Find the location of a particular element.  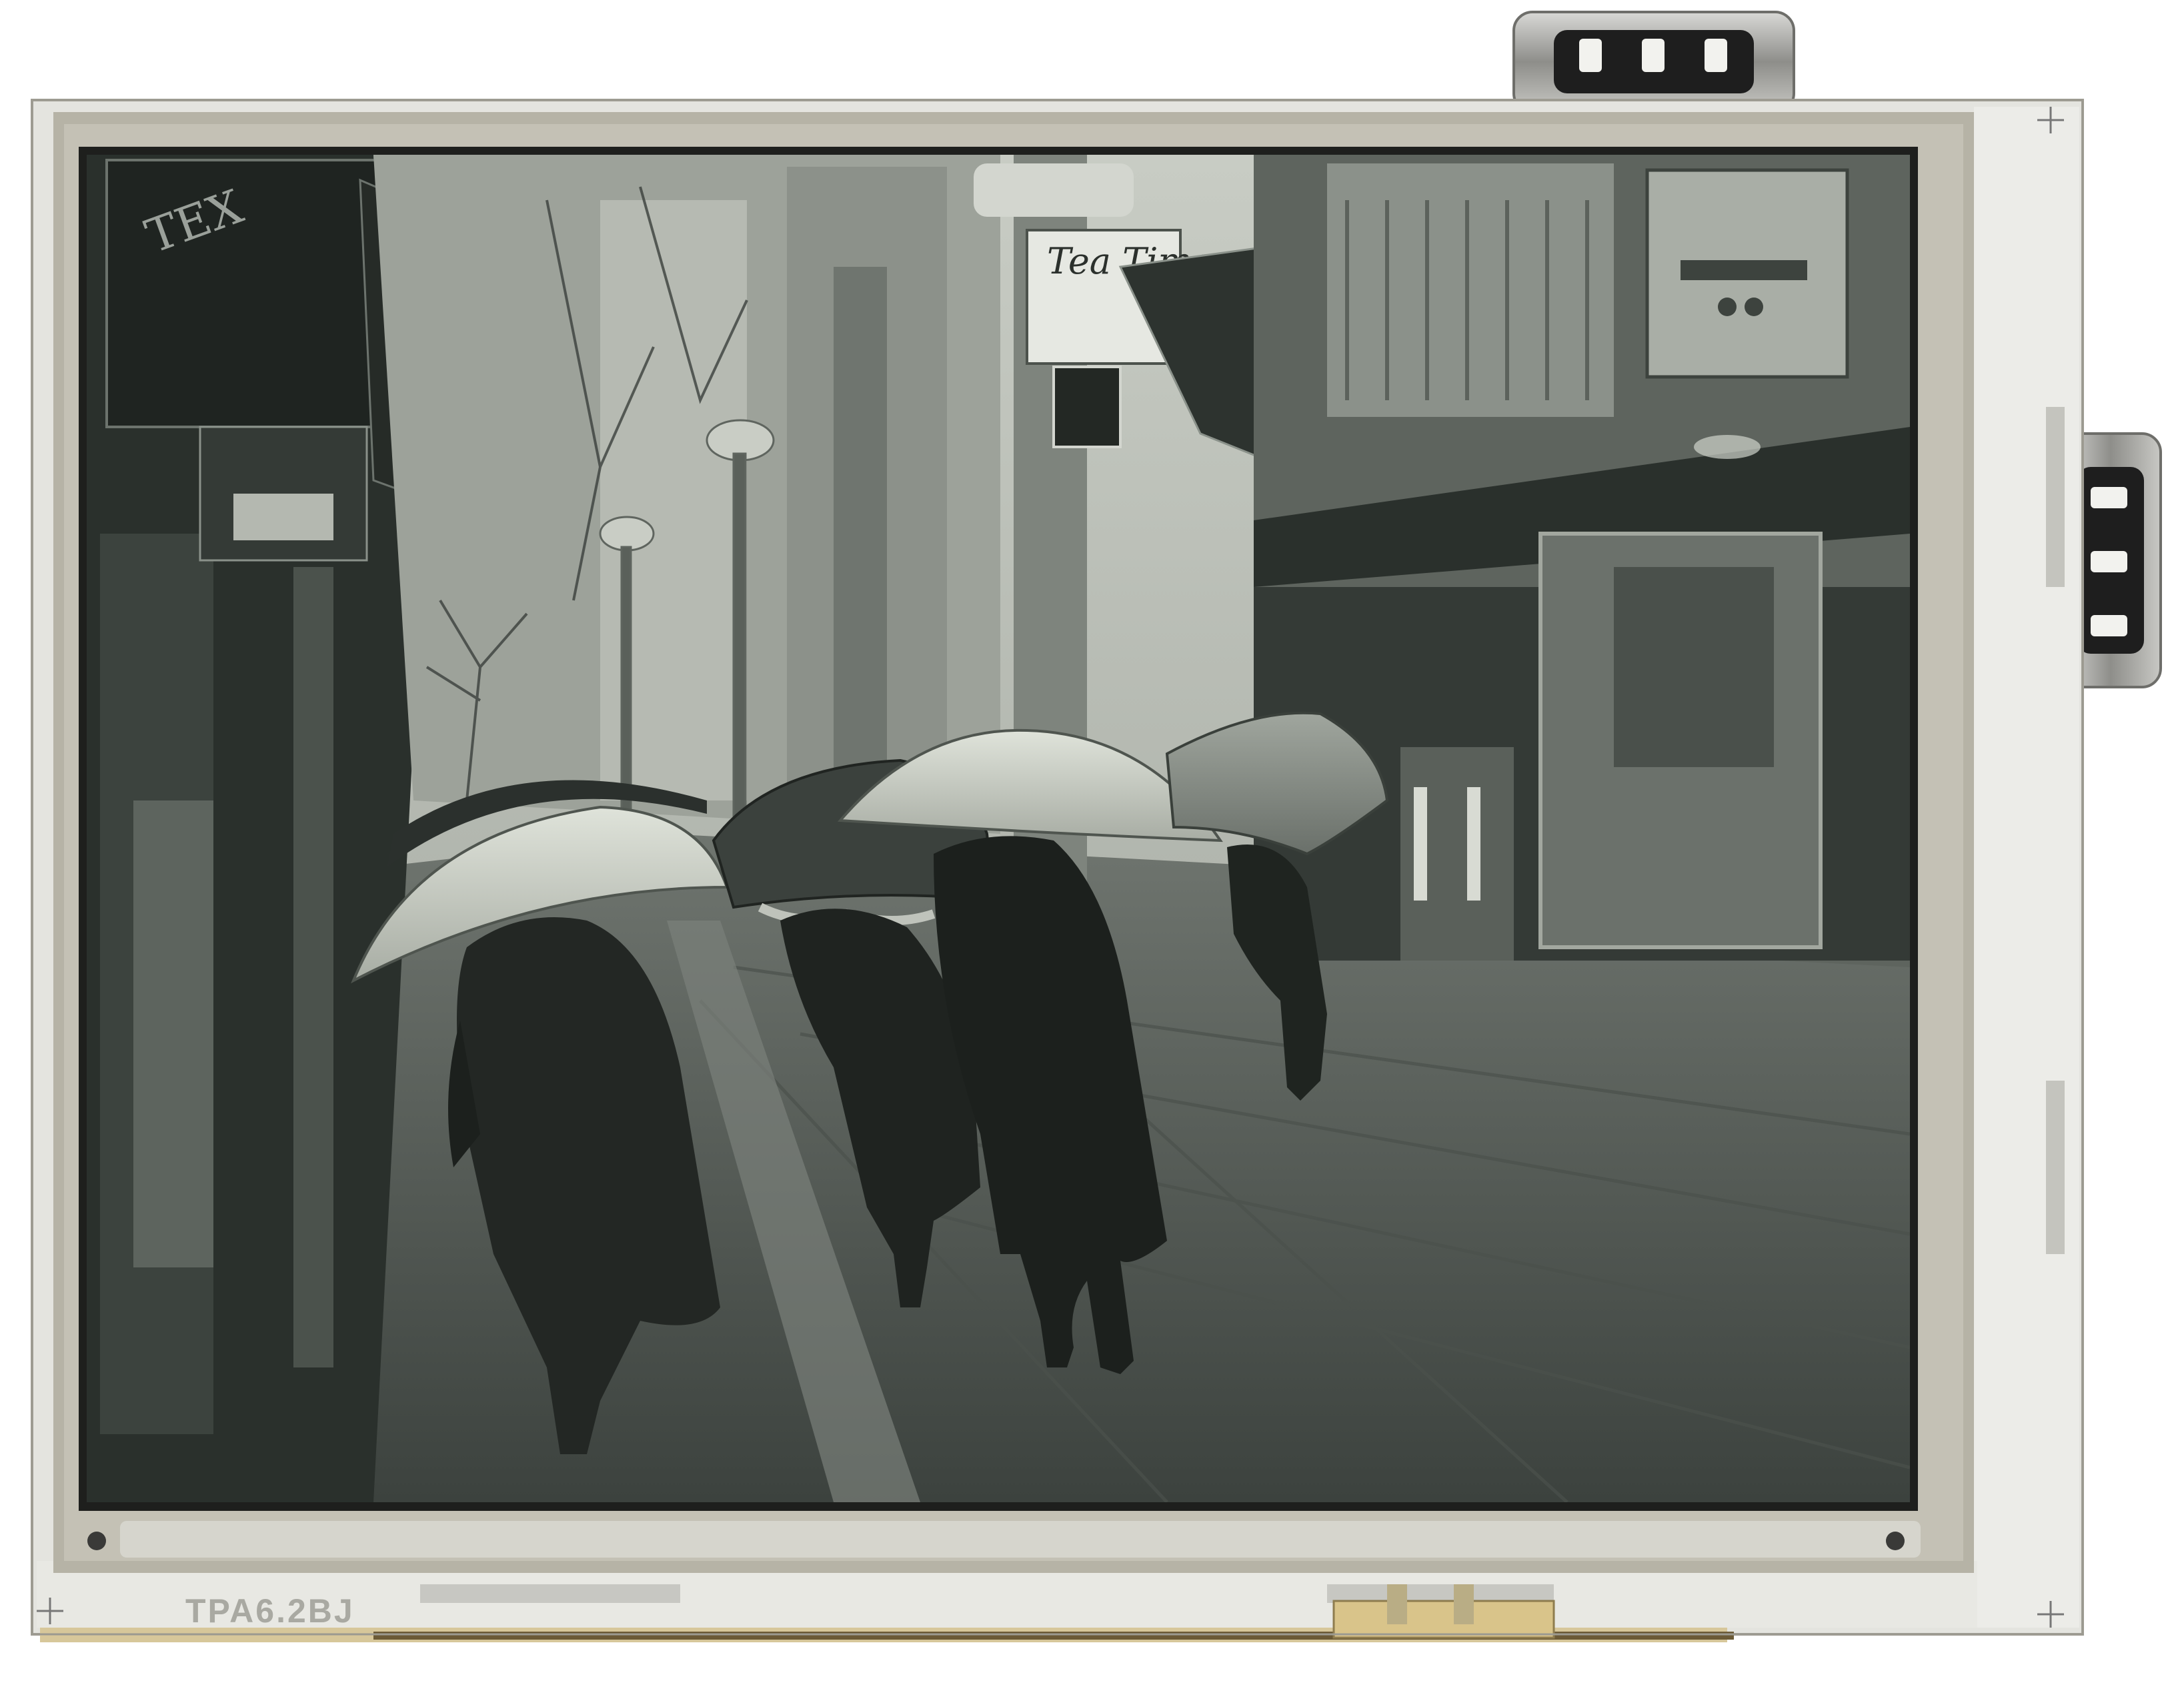

part-code-label: TPA6.2BJ is located at coordinates (270, 1611).